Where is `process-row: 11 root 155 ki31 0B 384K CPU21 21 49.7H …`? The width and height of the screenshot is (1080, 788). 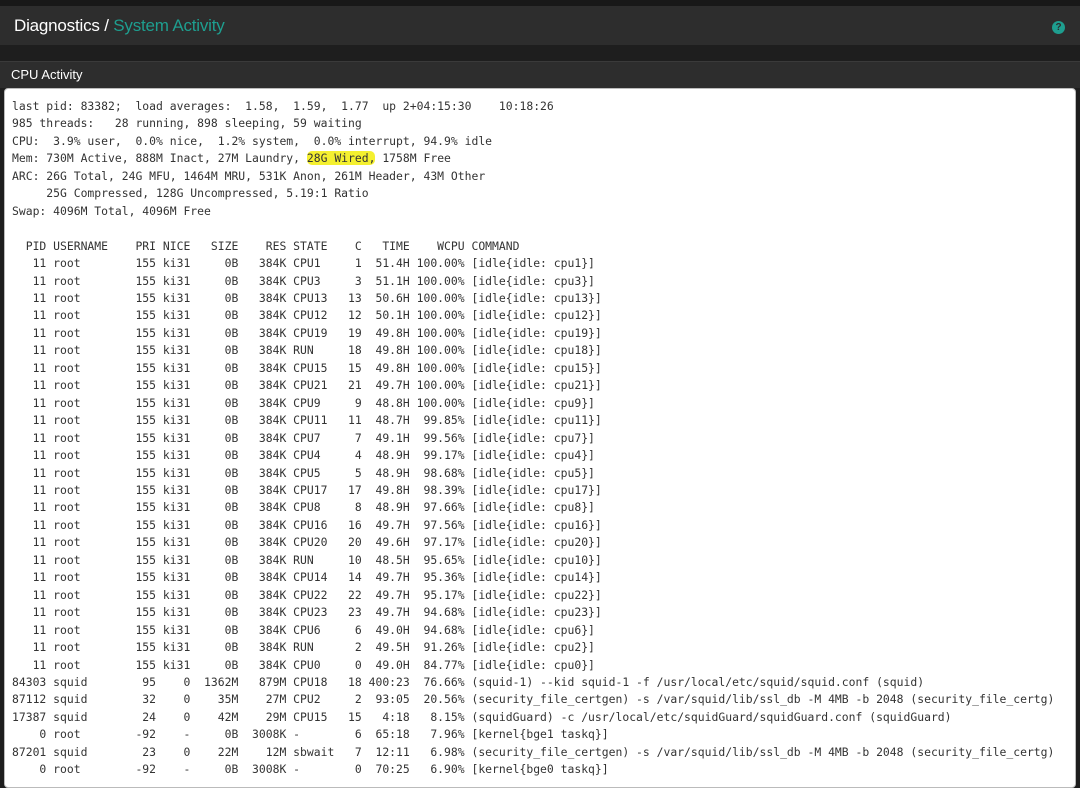 process-row: 11 root 155 ki31 0B 384K CPU21 21 49.7H … is located at coordinates (307, 385).